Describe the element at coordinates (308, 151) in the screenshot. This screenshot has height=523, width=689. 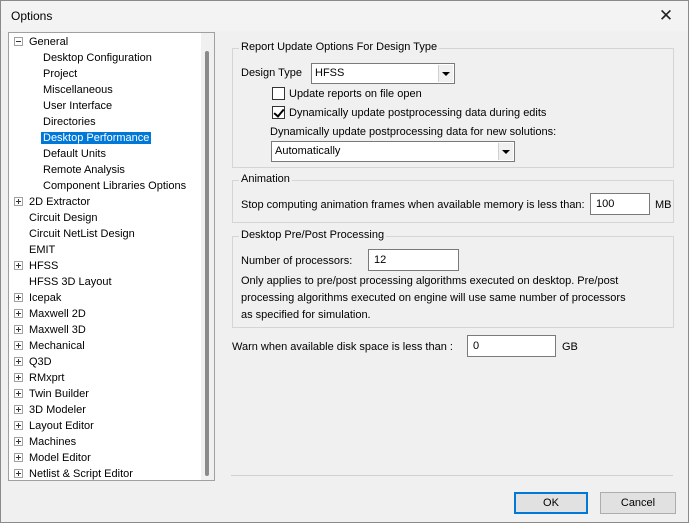
I see `new-solutions-value: Automatically` at that location.